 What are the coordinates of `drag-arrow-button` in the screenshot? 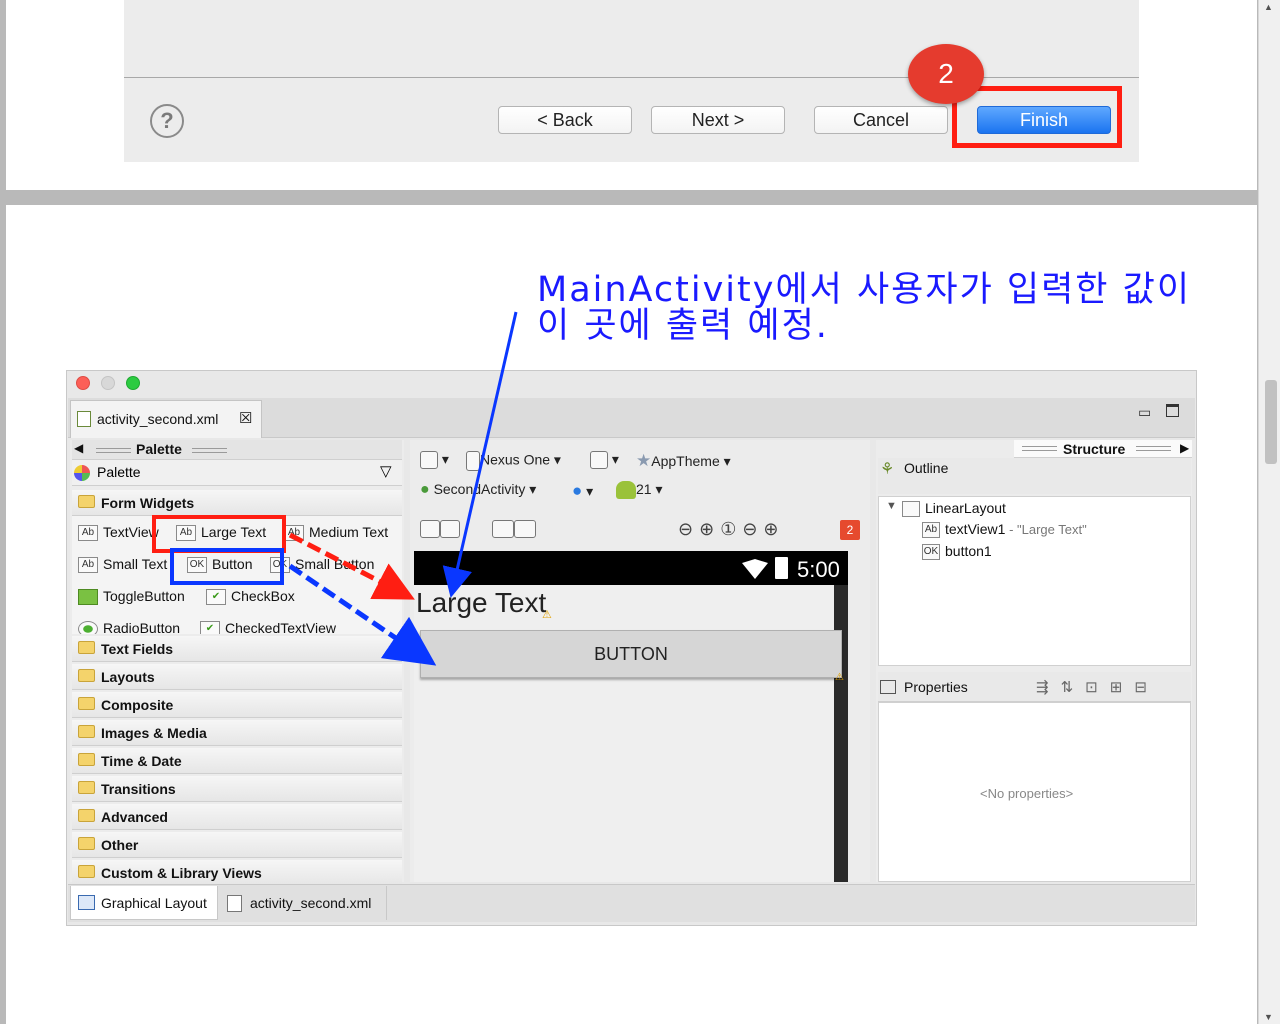 It's located at (362, 614).